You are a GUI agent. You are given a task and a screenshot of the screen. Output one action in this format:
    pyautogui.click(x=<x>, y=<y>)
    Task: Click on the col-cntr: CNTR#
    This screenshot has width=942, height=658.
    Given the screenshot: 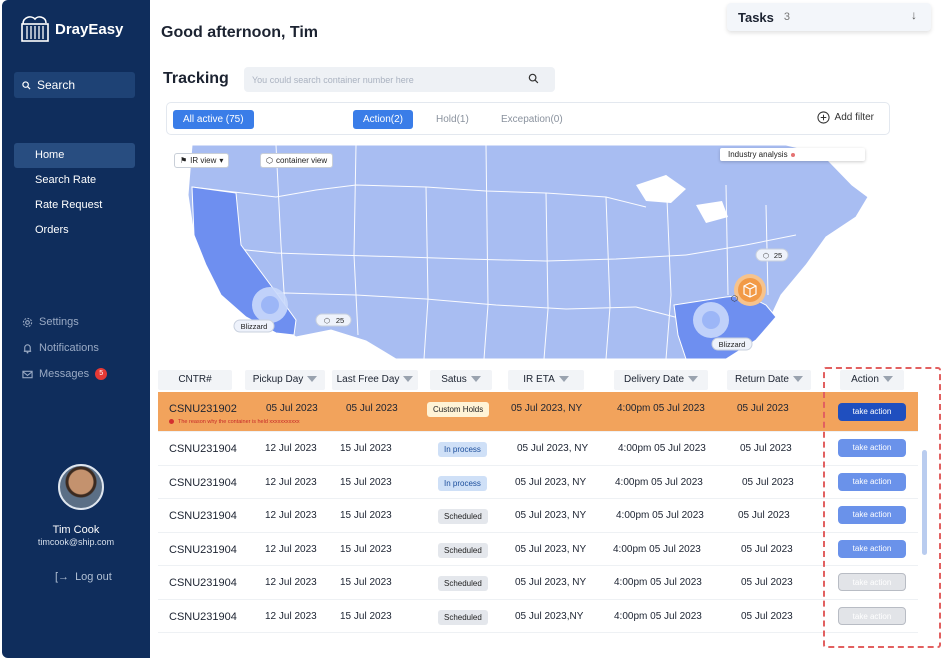 What is the action you would take?
    pyautogui.click(x=195, y=380)
    